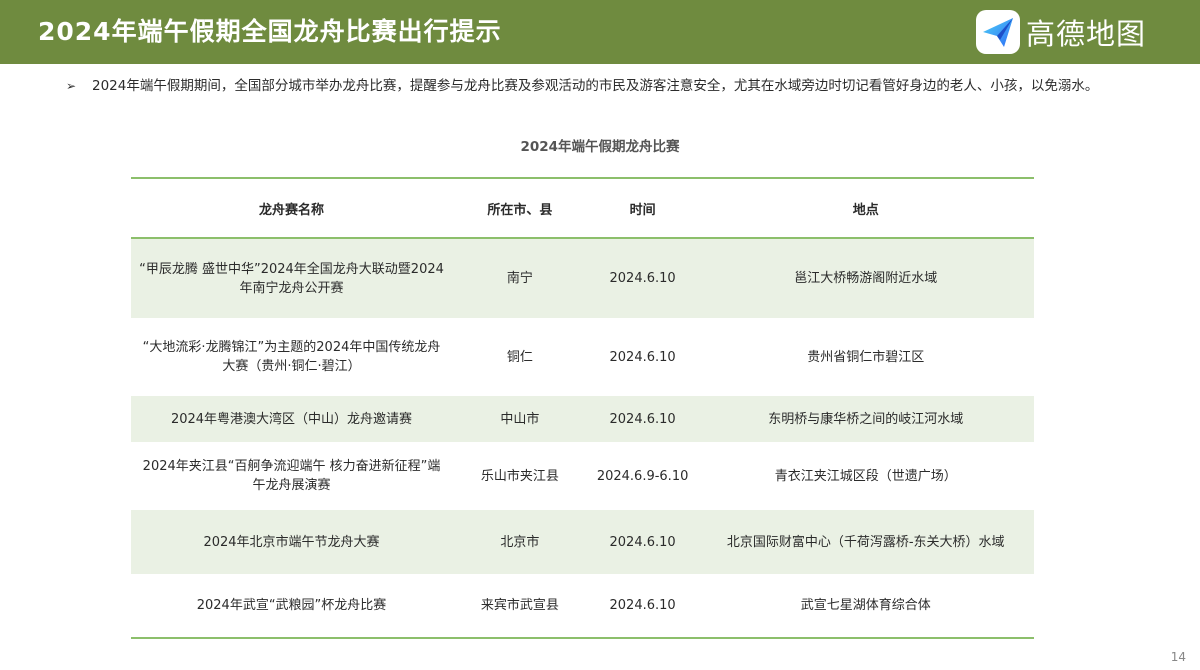 Image resolution: width=1200 pixels, height=670 pixels. Describe the element at coordinates (600, 32) in the screenshot. I see `title-bar: 2024年端午假期全国龙舟比赛出行提示 高德地图` at that location.